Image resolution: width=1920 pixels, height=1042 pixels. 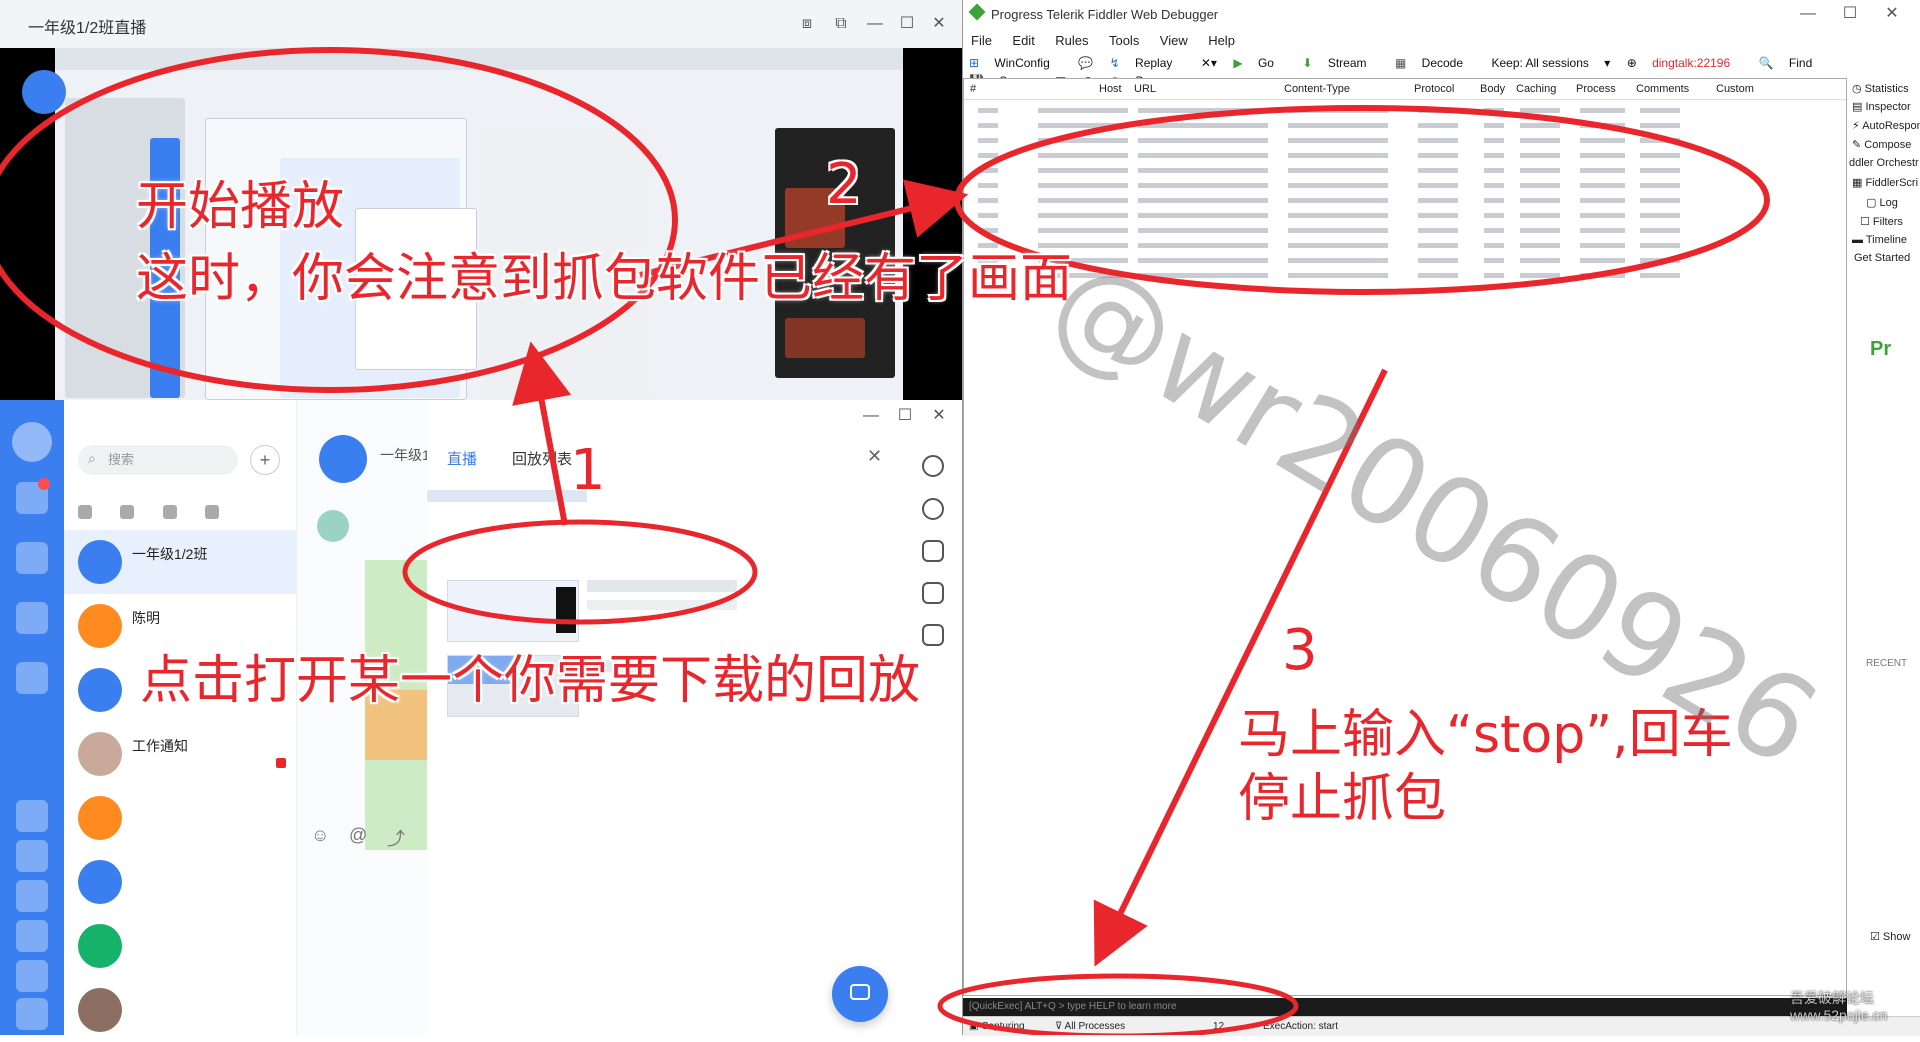 I want to click on step-number-3: 3, so click(x=1300, y=650).